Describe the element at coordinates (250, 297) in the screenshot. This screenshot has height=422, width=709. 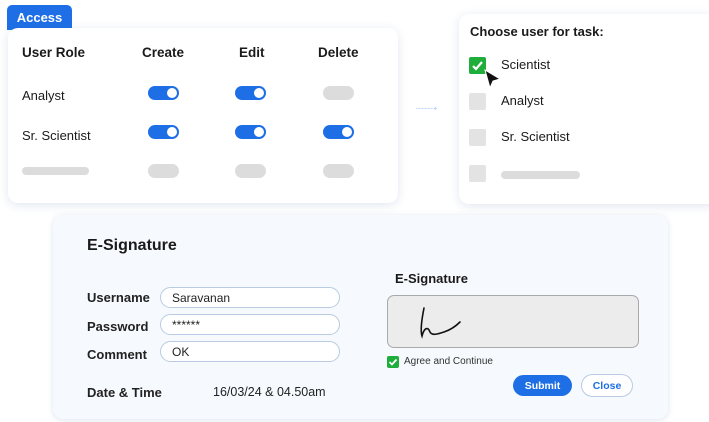
I see `username-field: Saravanan` at that location.